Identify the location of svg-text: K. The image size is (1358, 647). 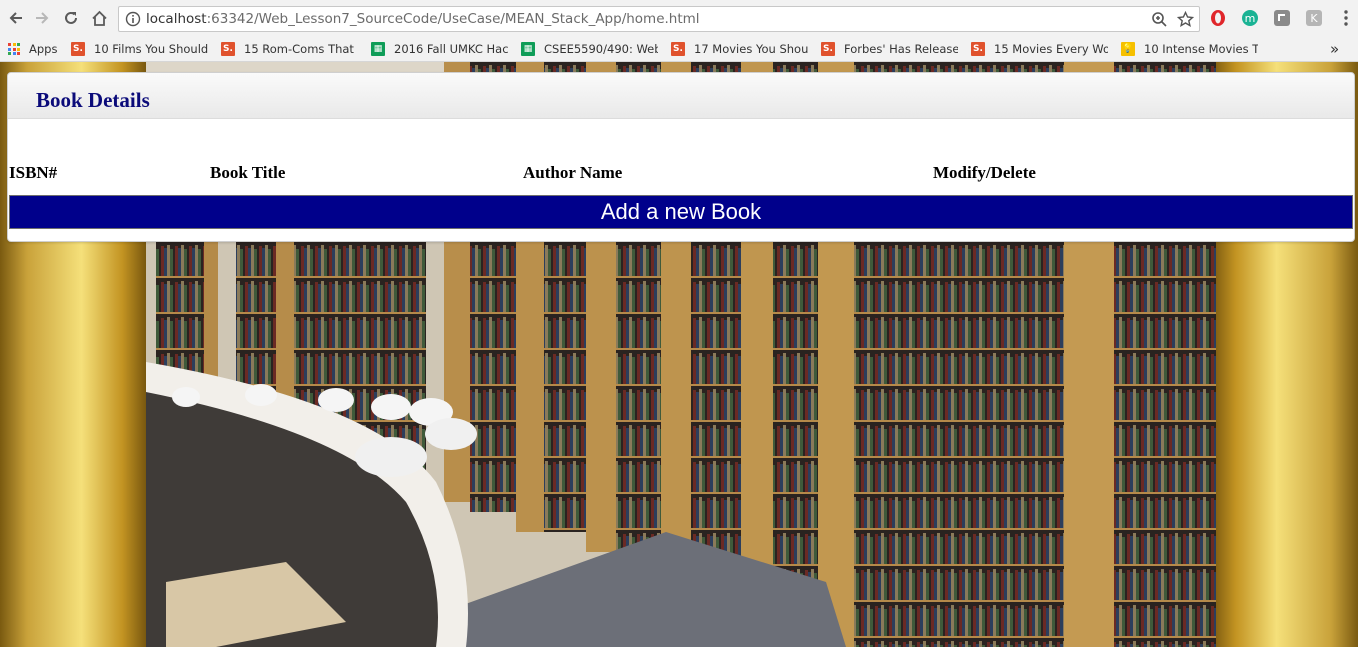
(1314, 18).